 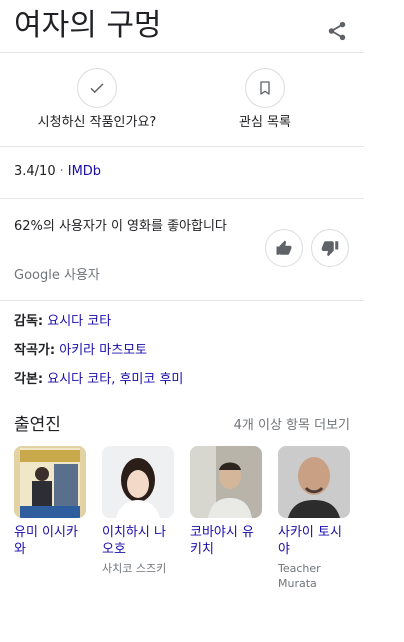 I want to click on credit-key: 각본:, so click(x=29, y=379).